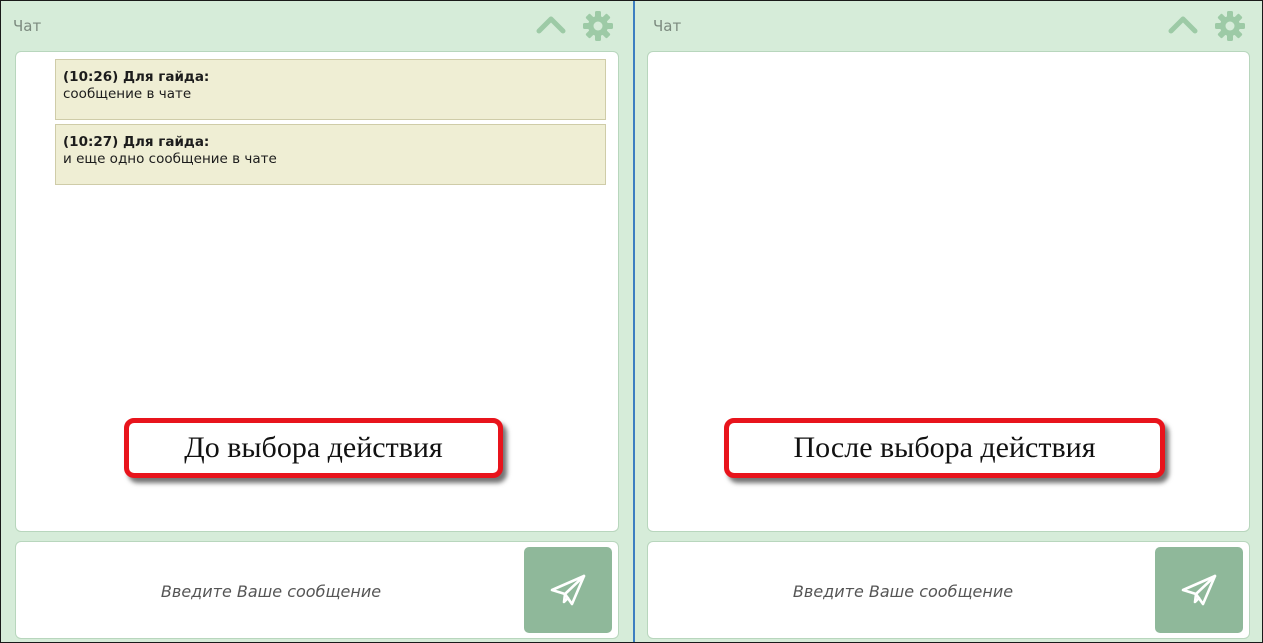 The image size is (1263, 643). What do you see at coordinates (127, 94) in the screenshot?
I see `message-text: сообщение в чате` at bounding box center [127, 94].